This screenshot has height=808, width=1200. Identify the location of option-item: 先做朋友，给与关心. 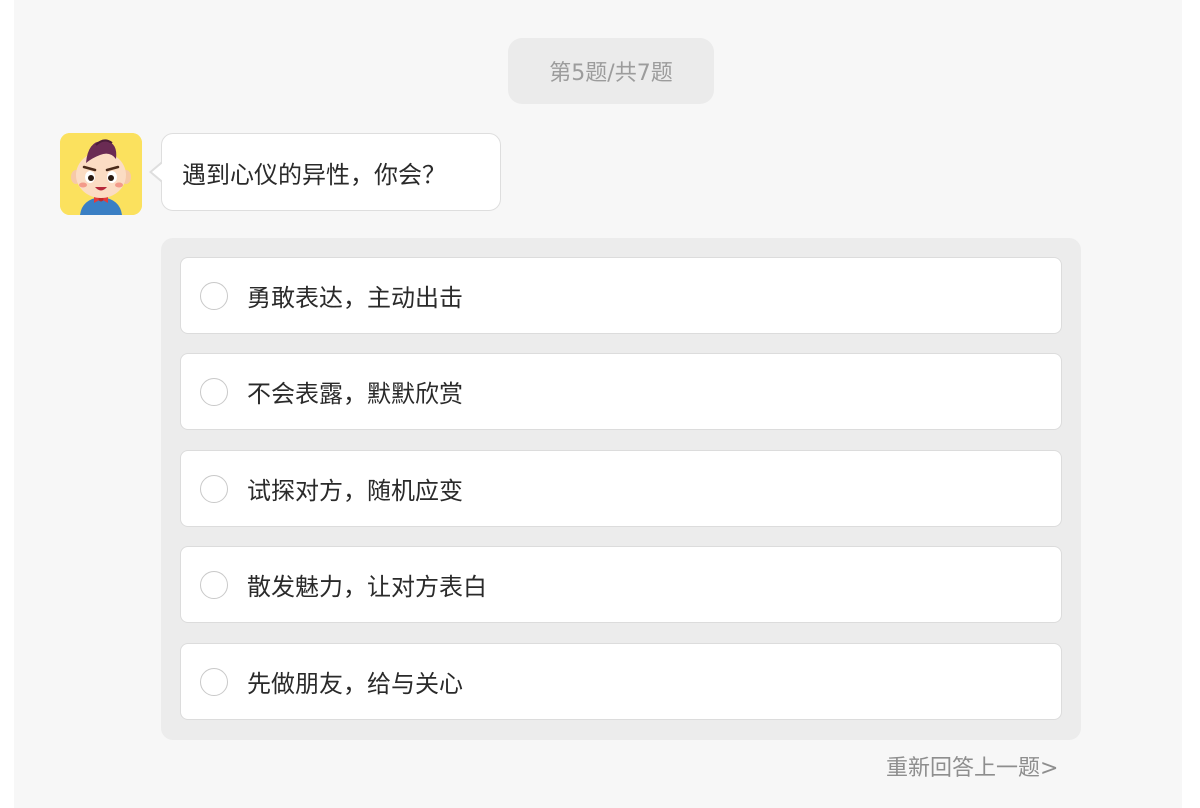
(621, 681).